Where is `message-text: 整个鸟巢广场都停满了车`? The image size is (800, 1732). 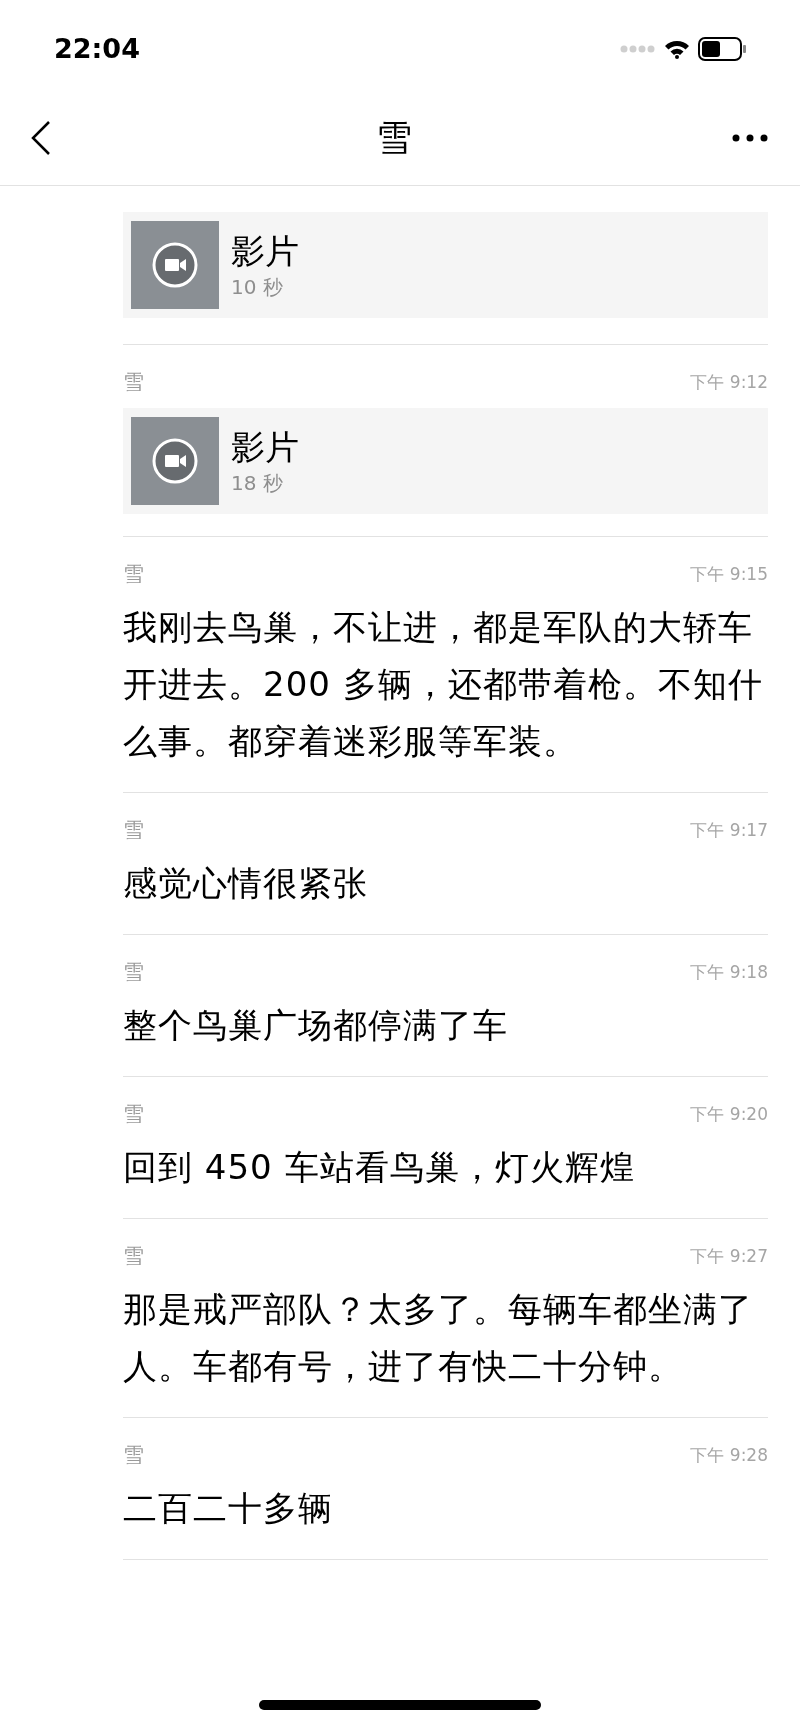
message-text: 整个鸟巢广场都停满了车 is located at coordinates (316, 1025).